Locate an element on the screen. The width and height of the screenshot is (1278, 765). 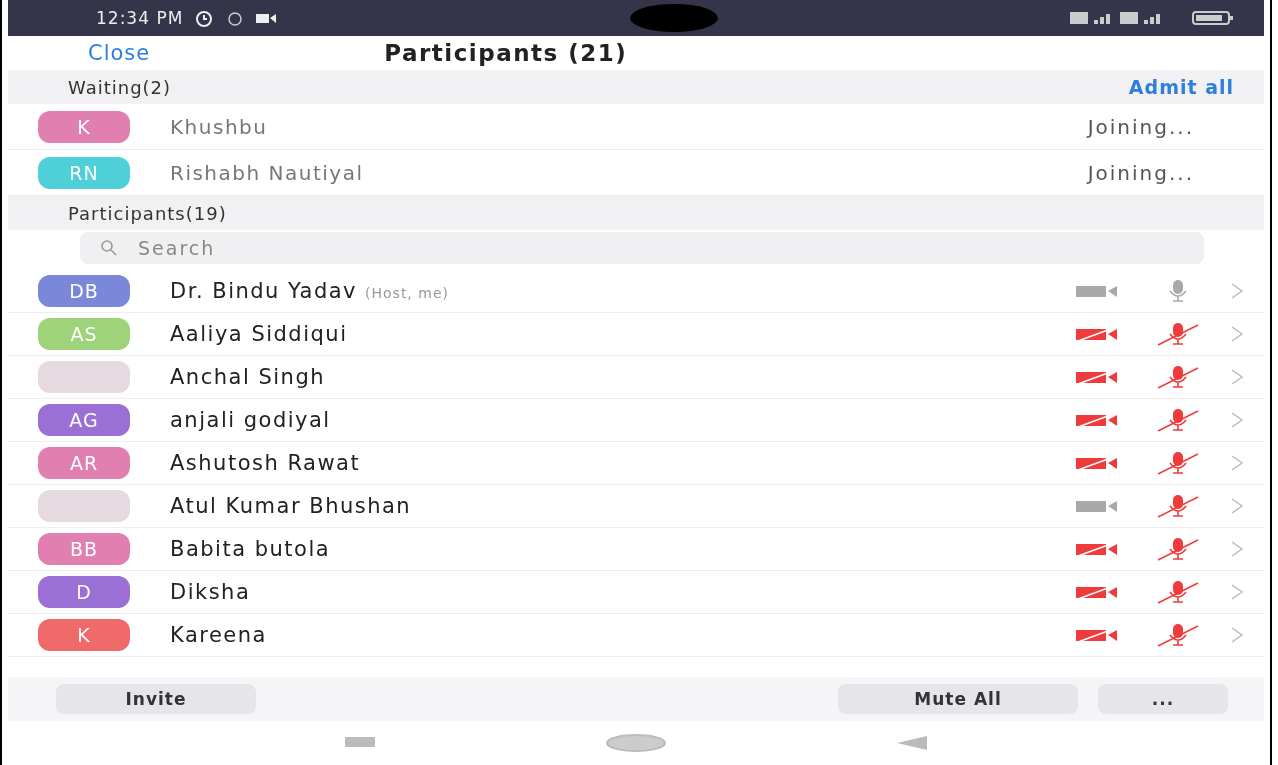
participant-row: DB Dr. Bindu Yadav (Host, me) is located at coordinates (636, 291).